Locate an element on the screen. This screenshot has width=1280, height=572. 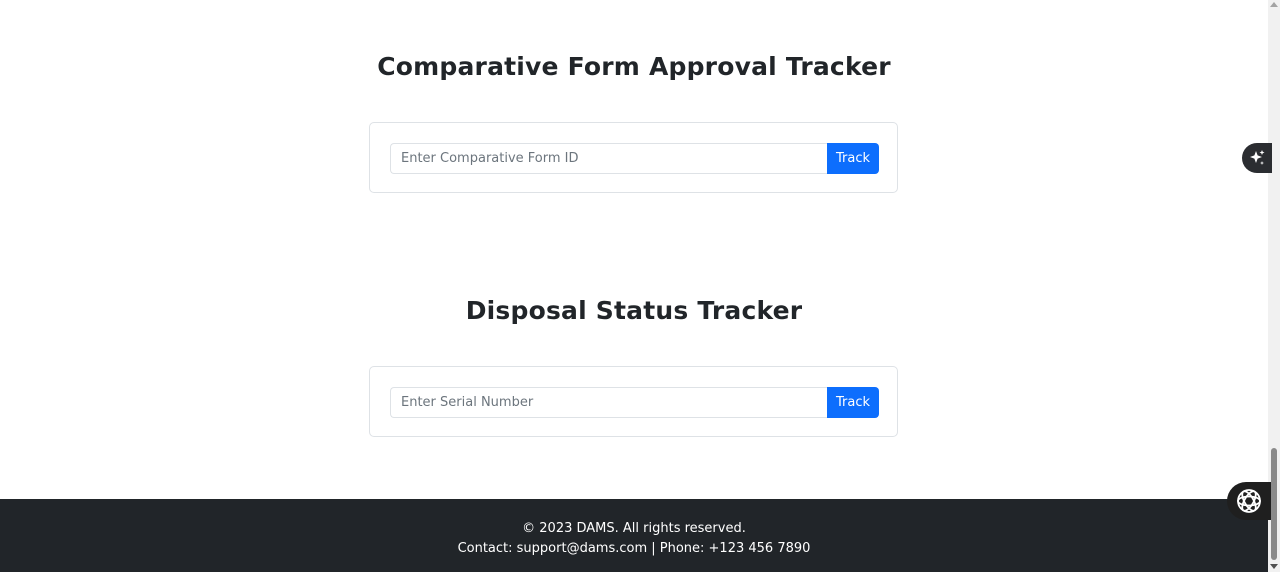
comparative-form-id-input is located at coordinates (608, 158).